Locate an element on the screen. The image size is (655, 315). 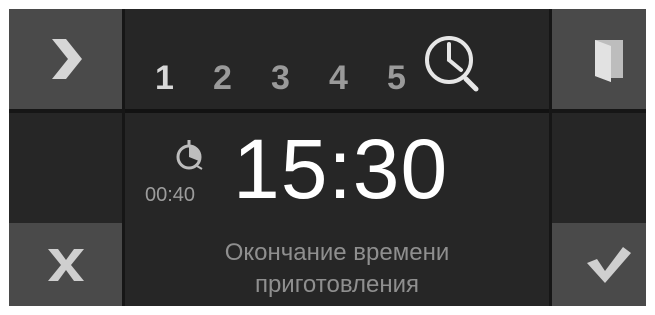
confirm-button is located at coordinates (599, 264).